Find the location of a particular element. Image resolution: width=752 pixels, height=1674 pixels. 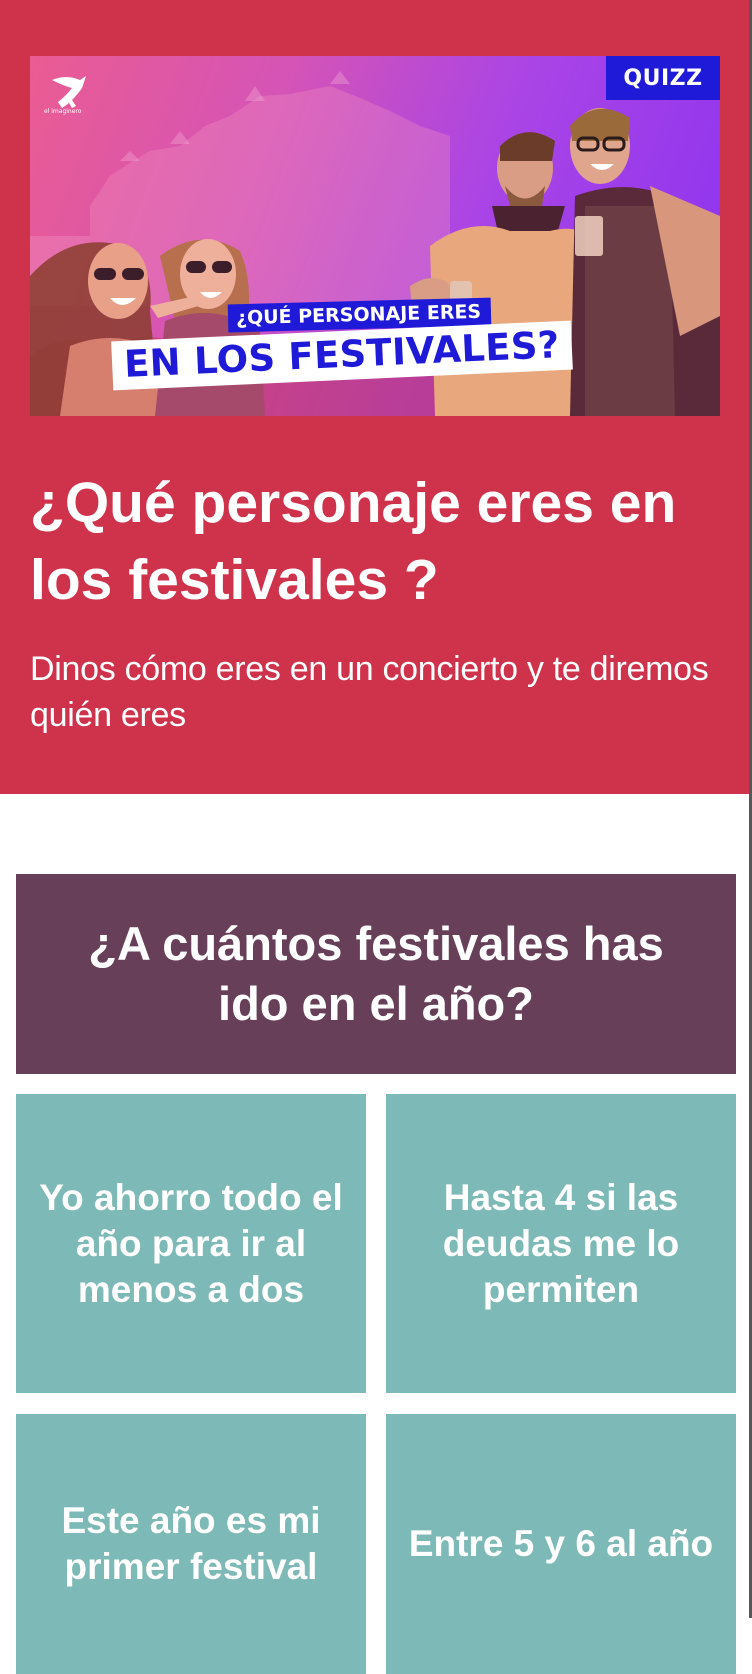

answer-label: Entre 5 y 6 al año is located at coordinates (561, 1543).